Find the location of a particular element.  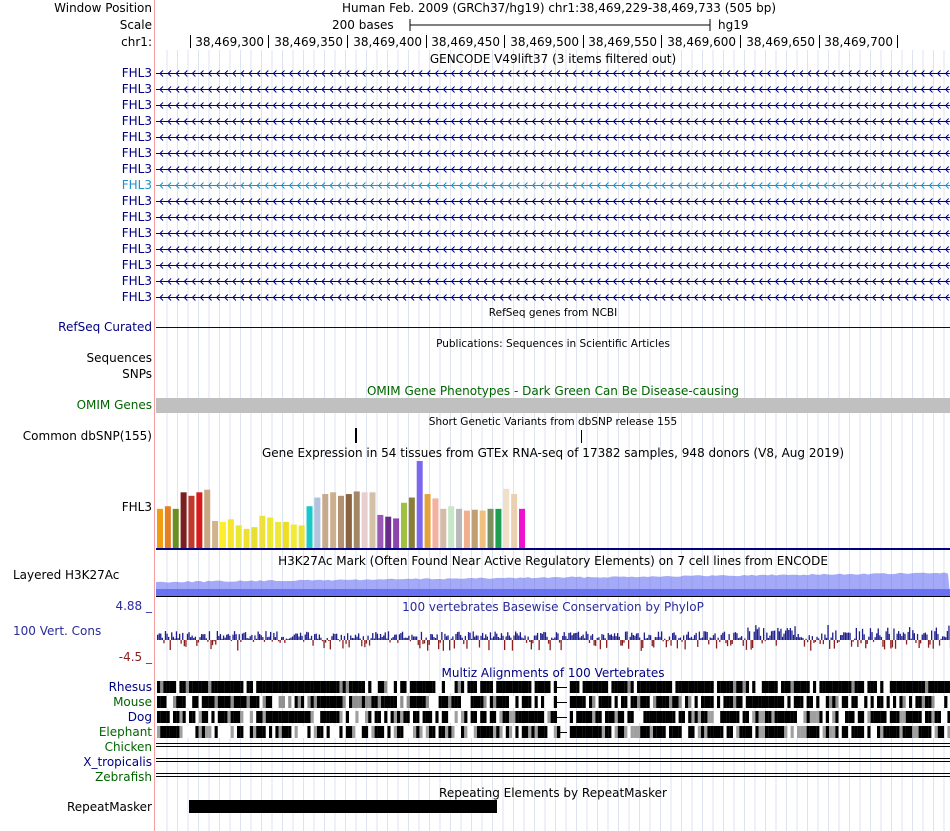

refseq-track-title: RefSeq genes from NCBI is located at coordinates (553, 313).